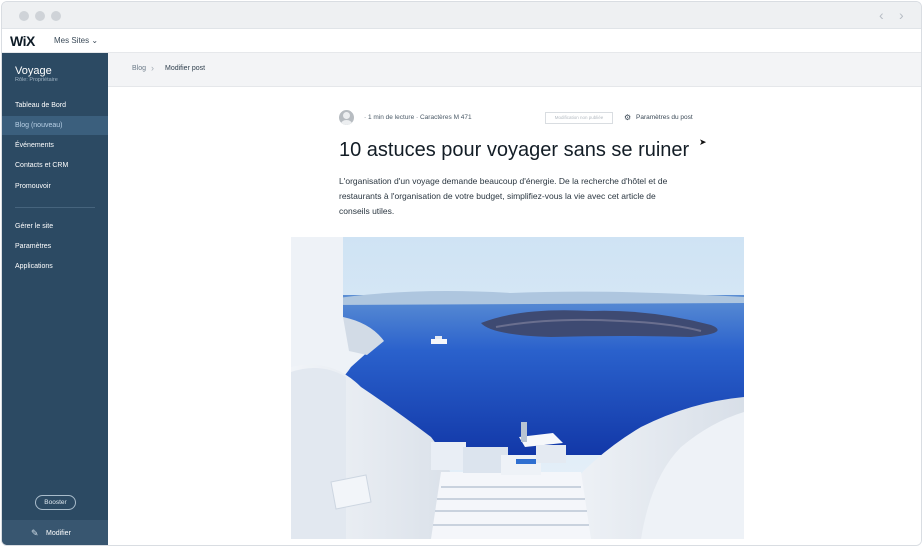 Image resolution: width=924 pixels, height=547 pixels. What do you see at coordinates (35, 533) in the screenshot?
I see `pencil-icon: ✎` at bounding box center [35, 533].